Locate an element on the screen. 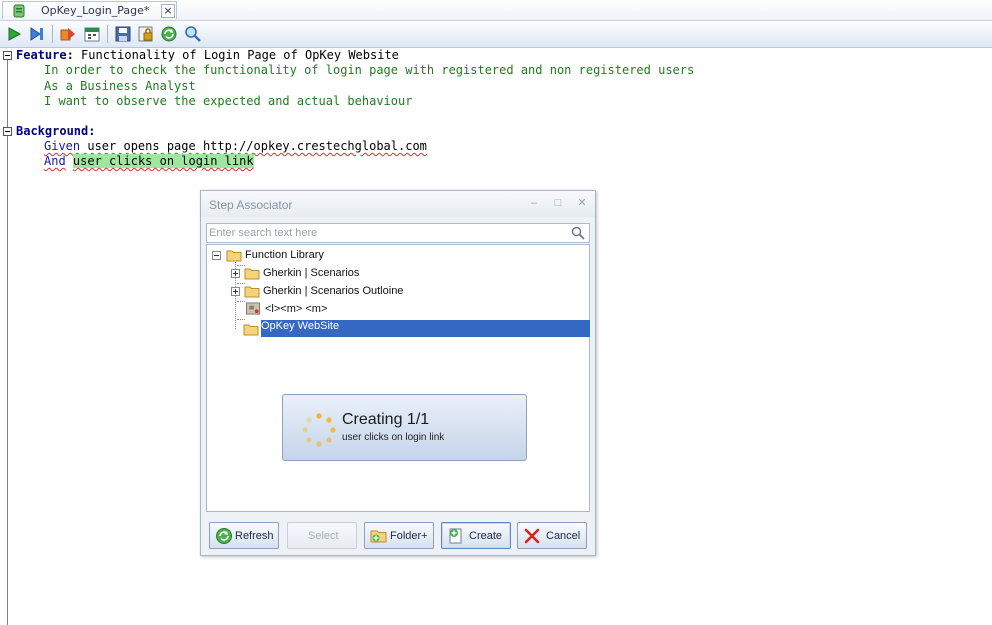 Image resolution: width=992 pixels, height=625 pixels. magnifier-icon is located at coordinates (578, 233).